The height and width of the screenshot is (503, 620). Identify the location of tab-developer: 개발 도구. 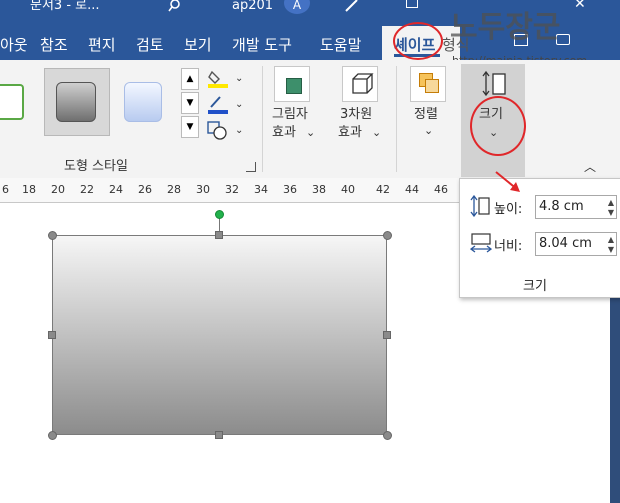
(262, 44).